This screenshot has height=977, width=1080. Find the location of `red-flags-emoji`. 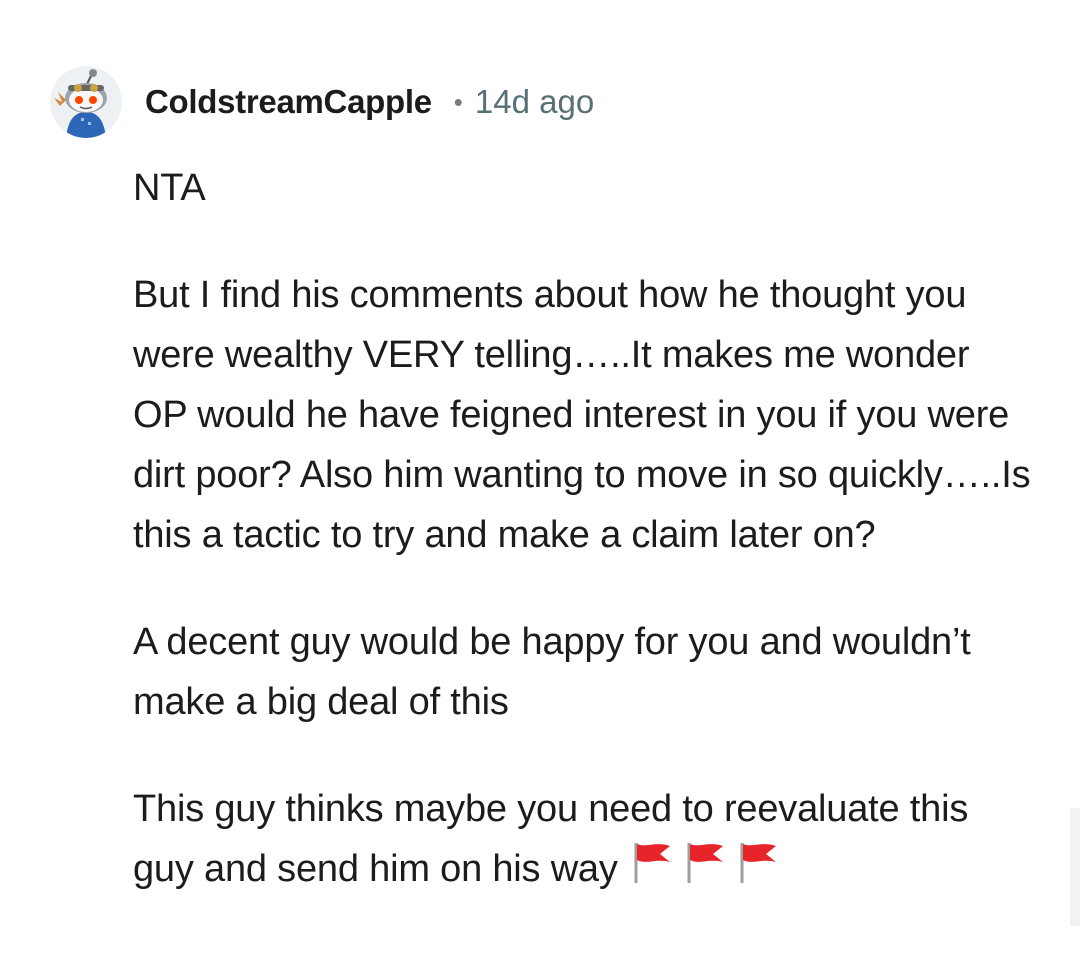

red-flags-emoji is located at coordinates (709, 862).